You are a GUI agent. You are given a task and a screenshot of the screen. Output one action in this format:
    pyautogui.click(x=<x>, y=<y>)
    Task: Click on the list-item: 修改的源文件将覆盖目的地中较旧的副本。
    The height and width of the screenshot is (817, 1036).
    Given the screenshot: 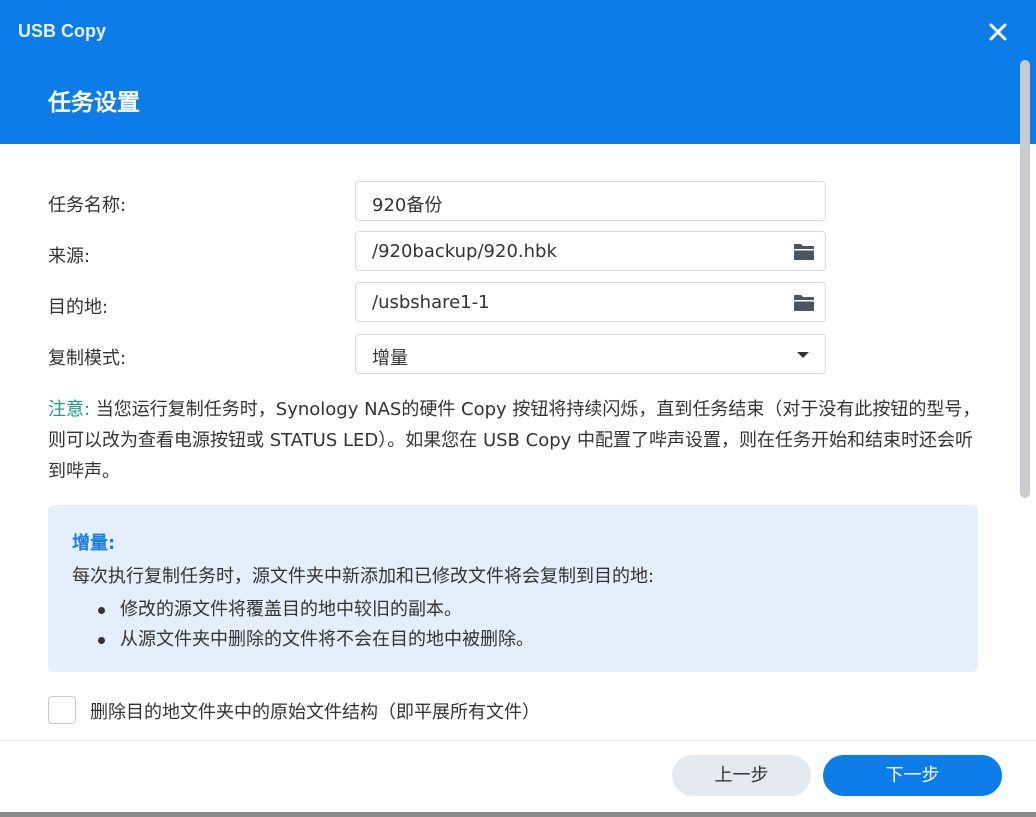 What is the action you would take?
    pyautogui.click(x=316, y=610)
    